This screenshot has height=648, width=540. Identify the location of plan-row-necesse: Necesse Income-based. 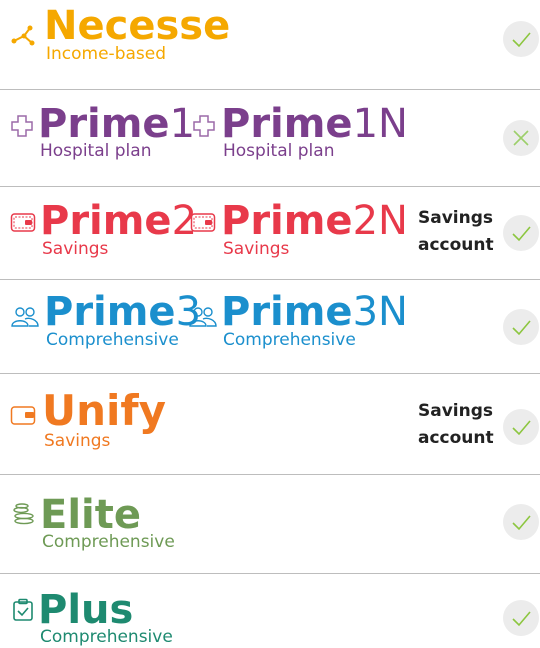
(270, 44).